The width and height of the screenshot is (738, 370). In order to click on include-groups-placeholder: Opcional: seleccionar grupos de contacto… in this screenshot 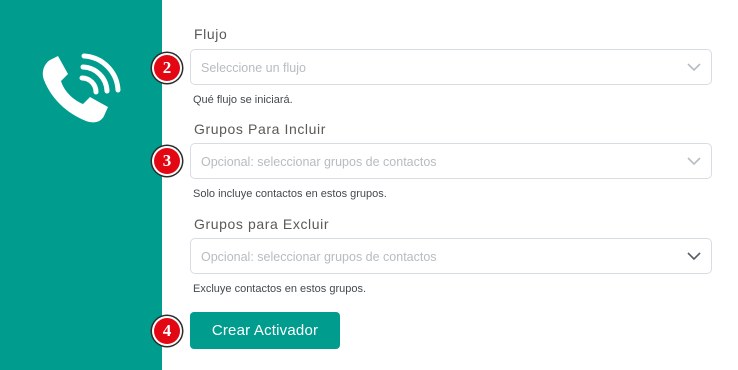, I will do `click(319, 162)`.